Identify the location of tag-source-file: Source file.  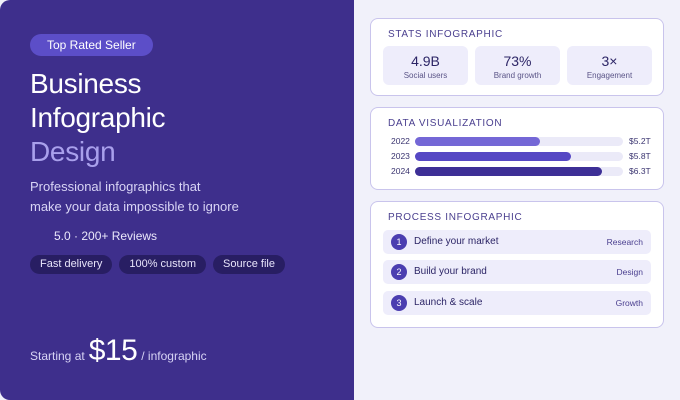
(249, 264).